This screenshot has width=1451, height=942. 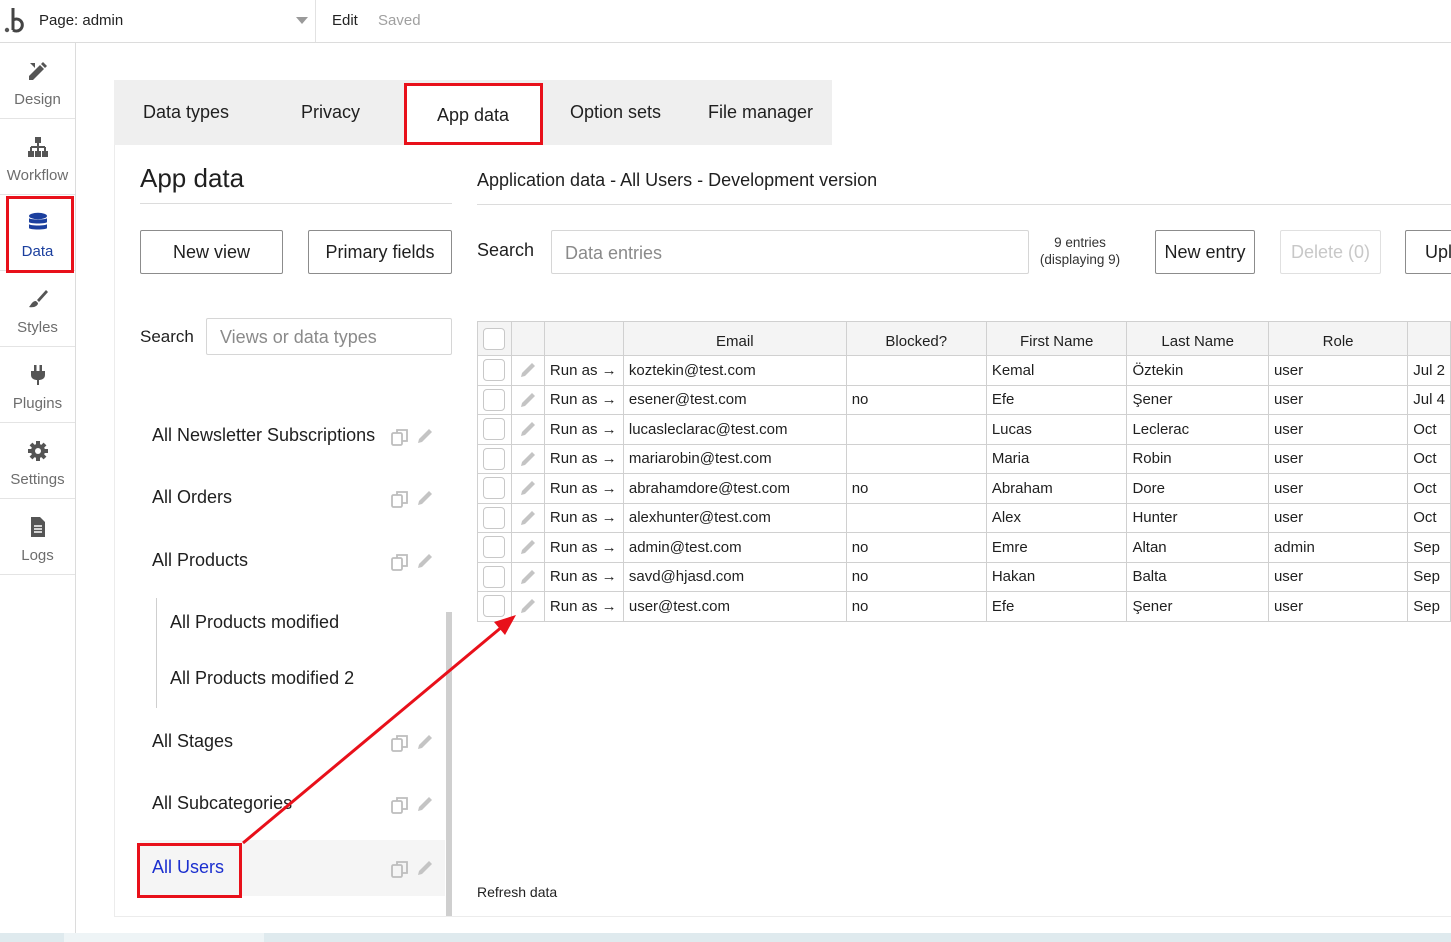 I want to click on column-header-first-name: First Name, so click(x=1056, y=338).